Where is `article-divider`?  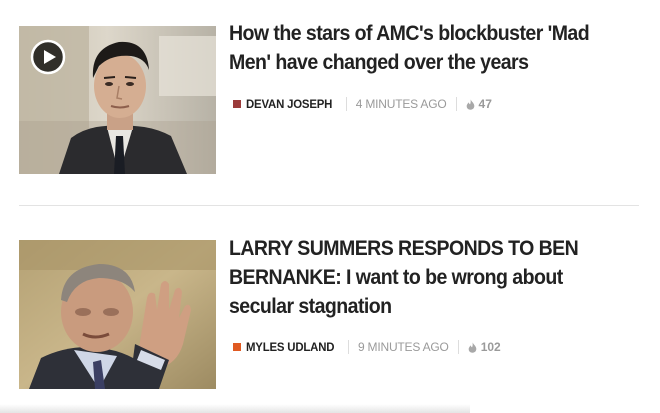 article-divider is located at coordinates (329, 205).